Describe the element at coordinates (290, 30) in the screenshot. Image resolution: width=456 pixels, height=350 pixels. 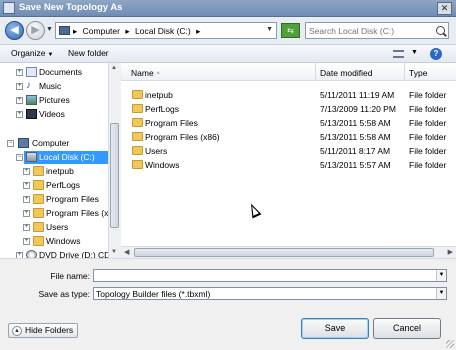
I see `refresh-button: ⇆` at that location.